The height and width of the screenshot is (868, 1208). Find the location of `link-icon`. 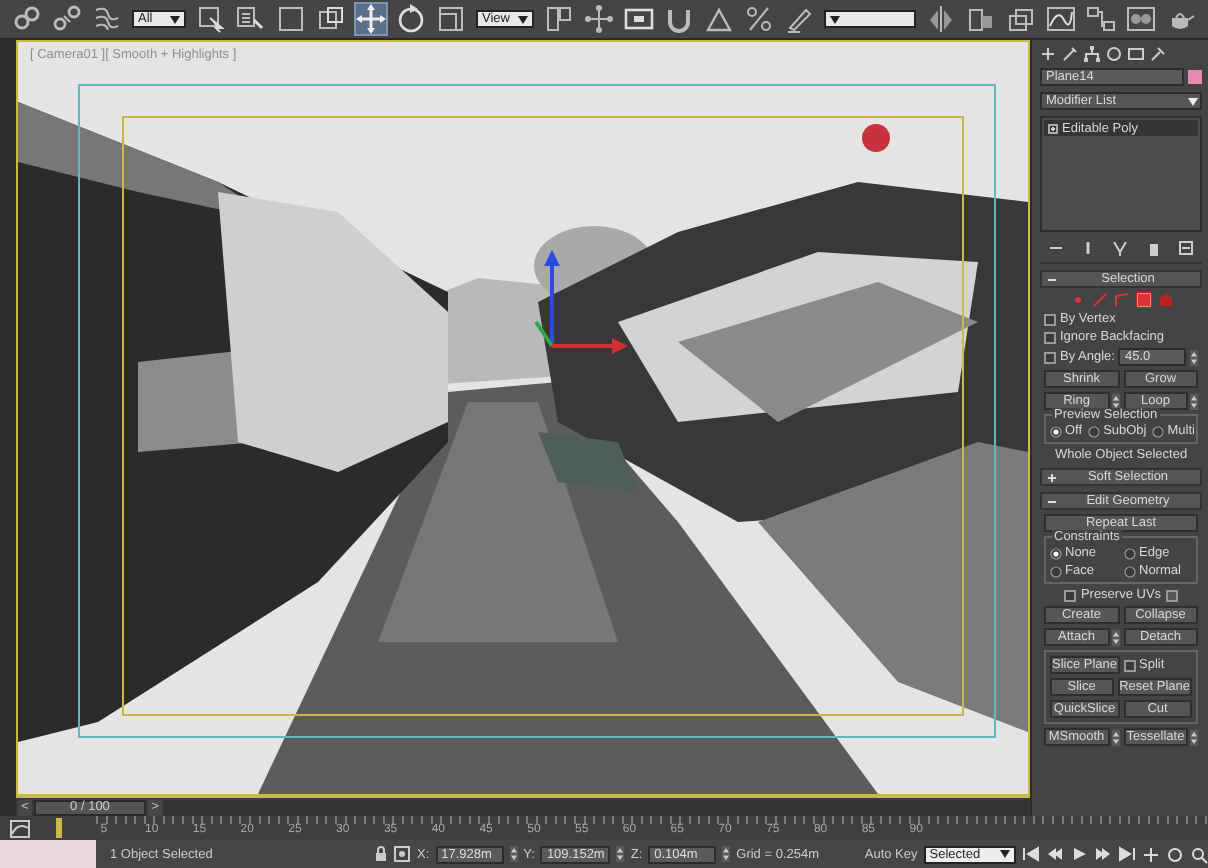

link-icon is located at coordinates (27, 19).